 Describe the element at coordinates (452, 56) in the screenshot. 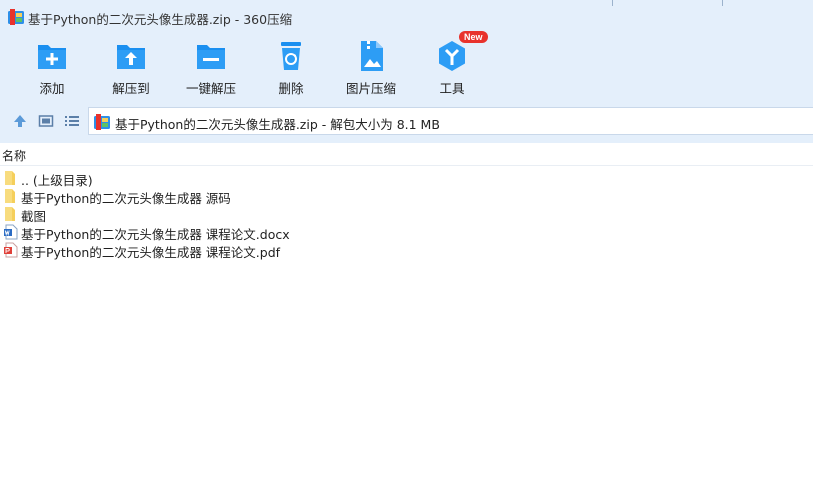

I see `tools-icon` at that location.